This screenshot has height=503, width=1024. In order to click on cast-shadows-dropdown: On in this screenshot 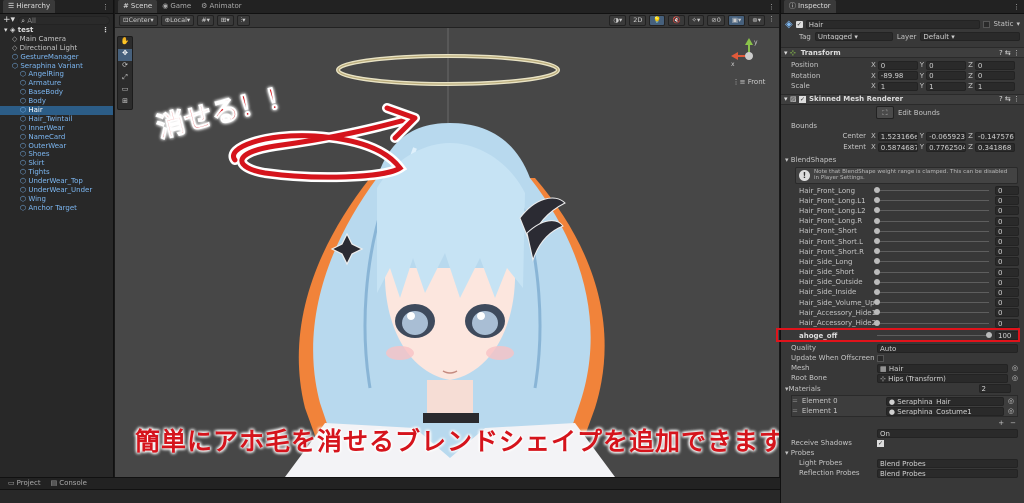, I will do `click(947, 433)`.